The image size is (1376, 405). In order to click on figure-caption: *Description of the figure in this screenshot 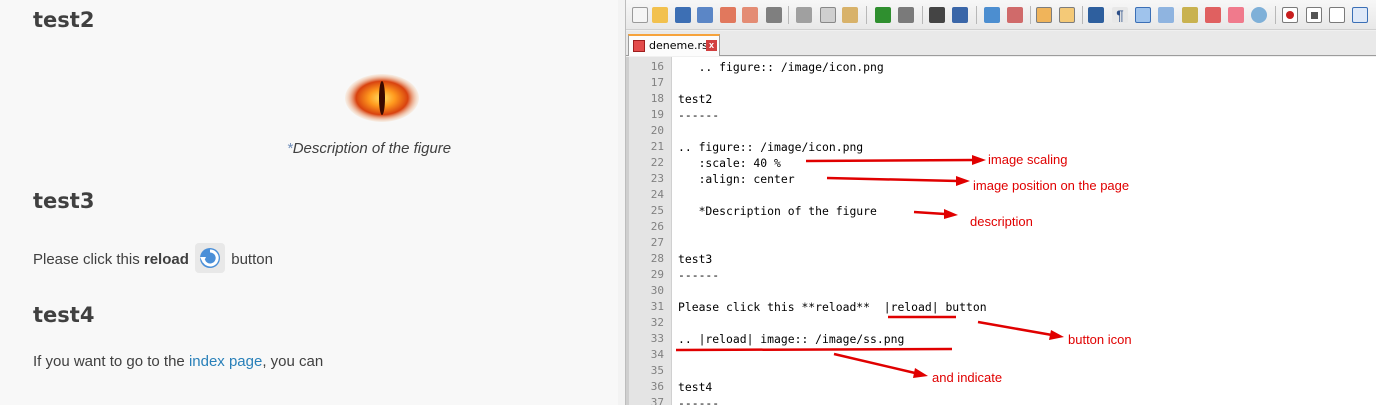, I will do `click(369, 148)`.